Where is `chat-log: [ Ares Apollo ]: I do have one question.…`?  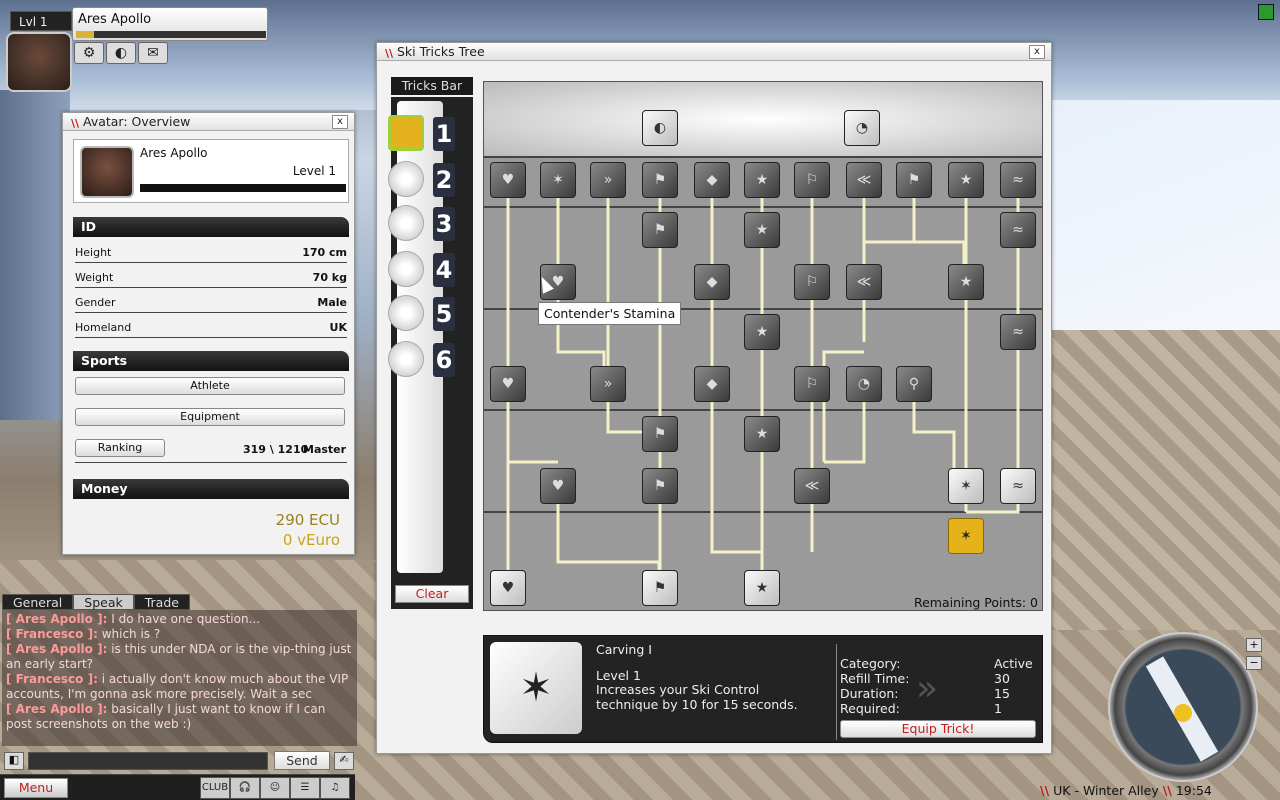 chat-log: [ Ares Apollo ]: I do have one question.… is located at coordinates (179, 678).